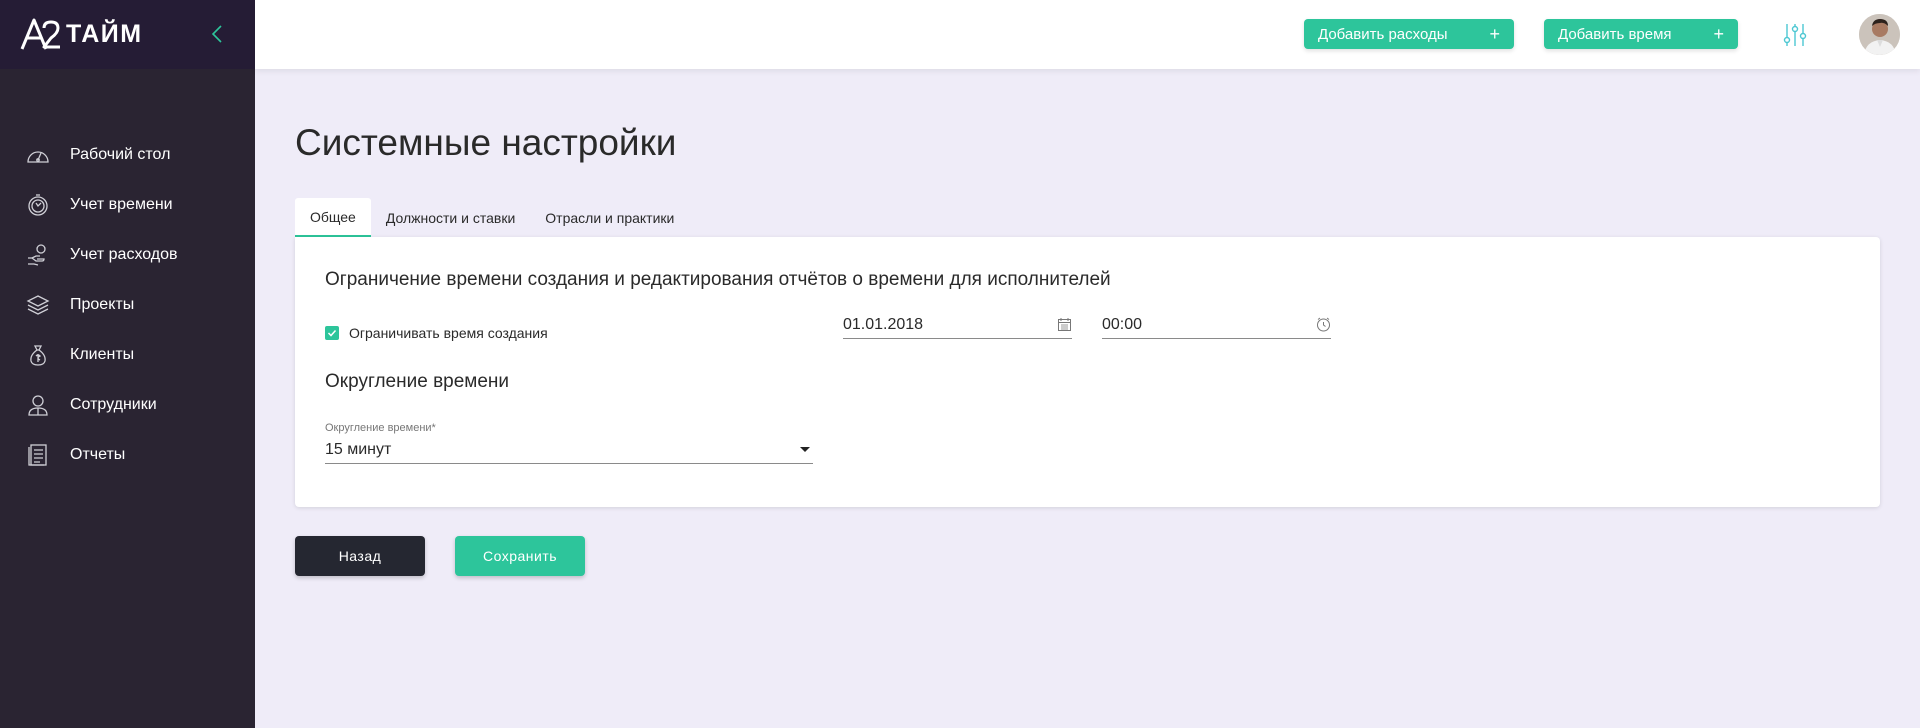  What do you see at coordinates (805, 450) in the screenshot?
I see `caret-down-icon` at bounding box center [805, 450].